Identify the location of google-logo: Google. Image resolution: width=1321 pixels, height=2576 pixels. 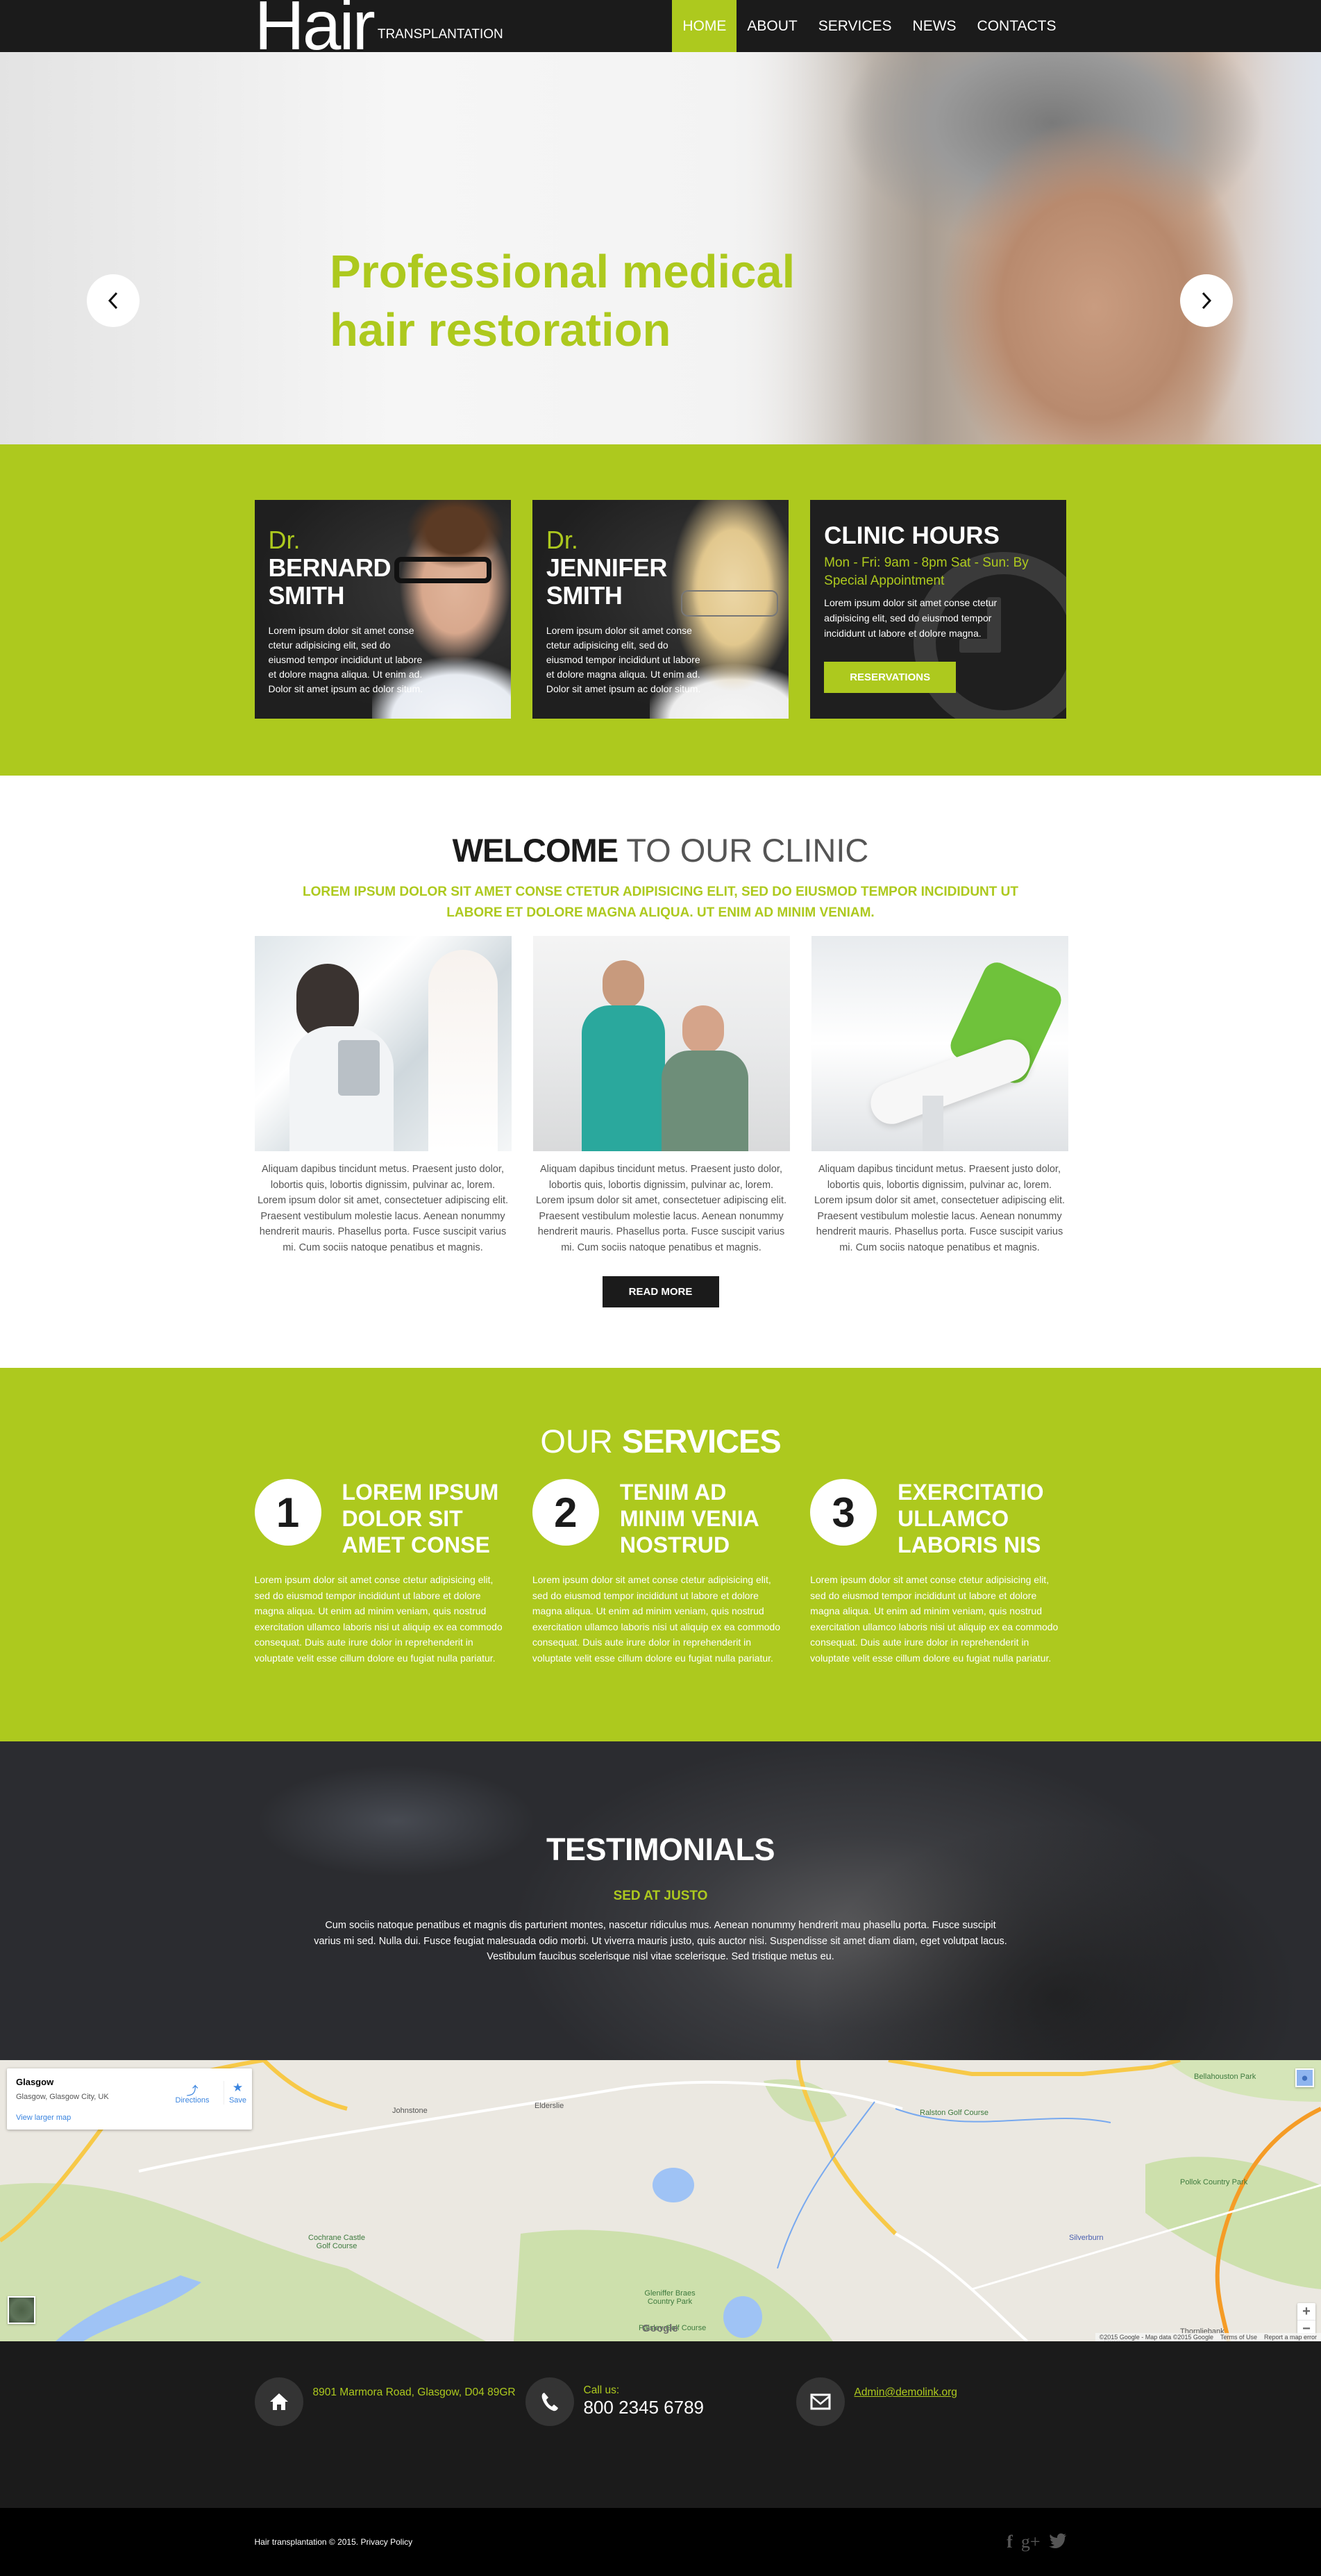
(660, 2328).